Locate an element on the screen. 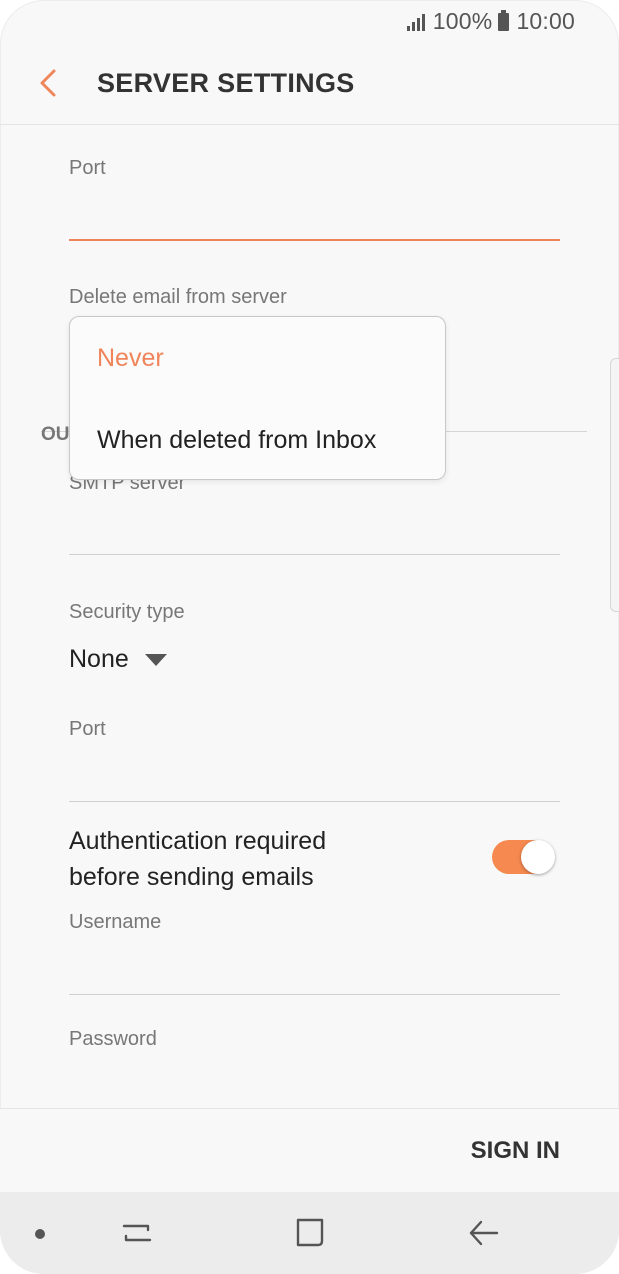  dropdown-arrow-icon is located at coordinates (155, 660).